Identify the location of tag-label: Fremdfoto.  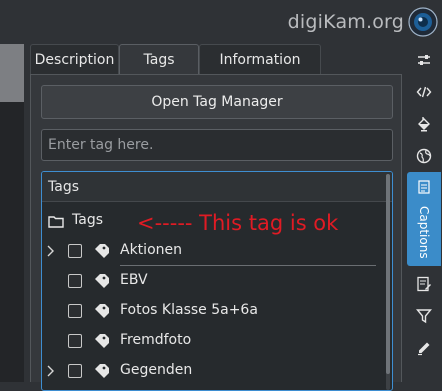
(156, 340).